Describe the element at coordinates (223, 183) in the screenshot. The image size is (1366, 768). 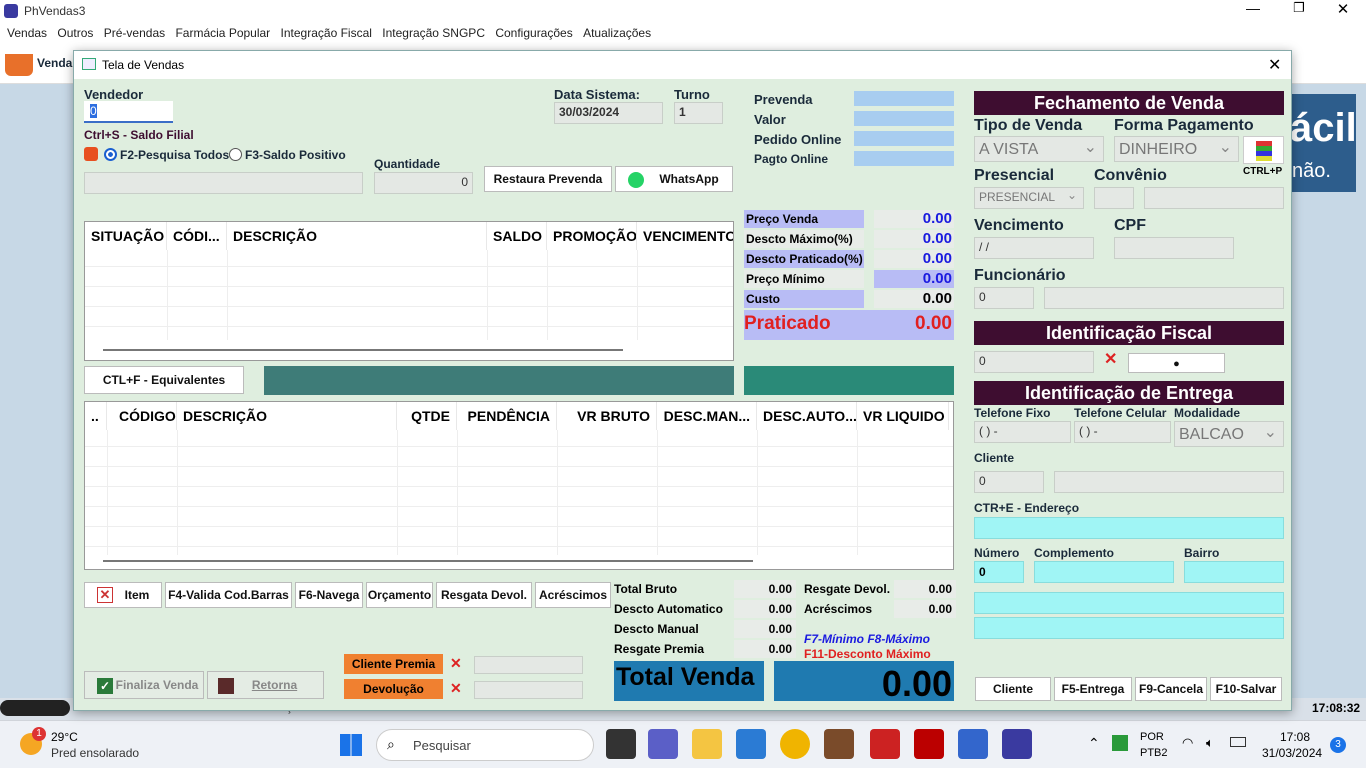
I see `product-search-input` at that location.